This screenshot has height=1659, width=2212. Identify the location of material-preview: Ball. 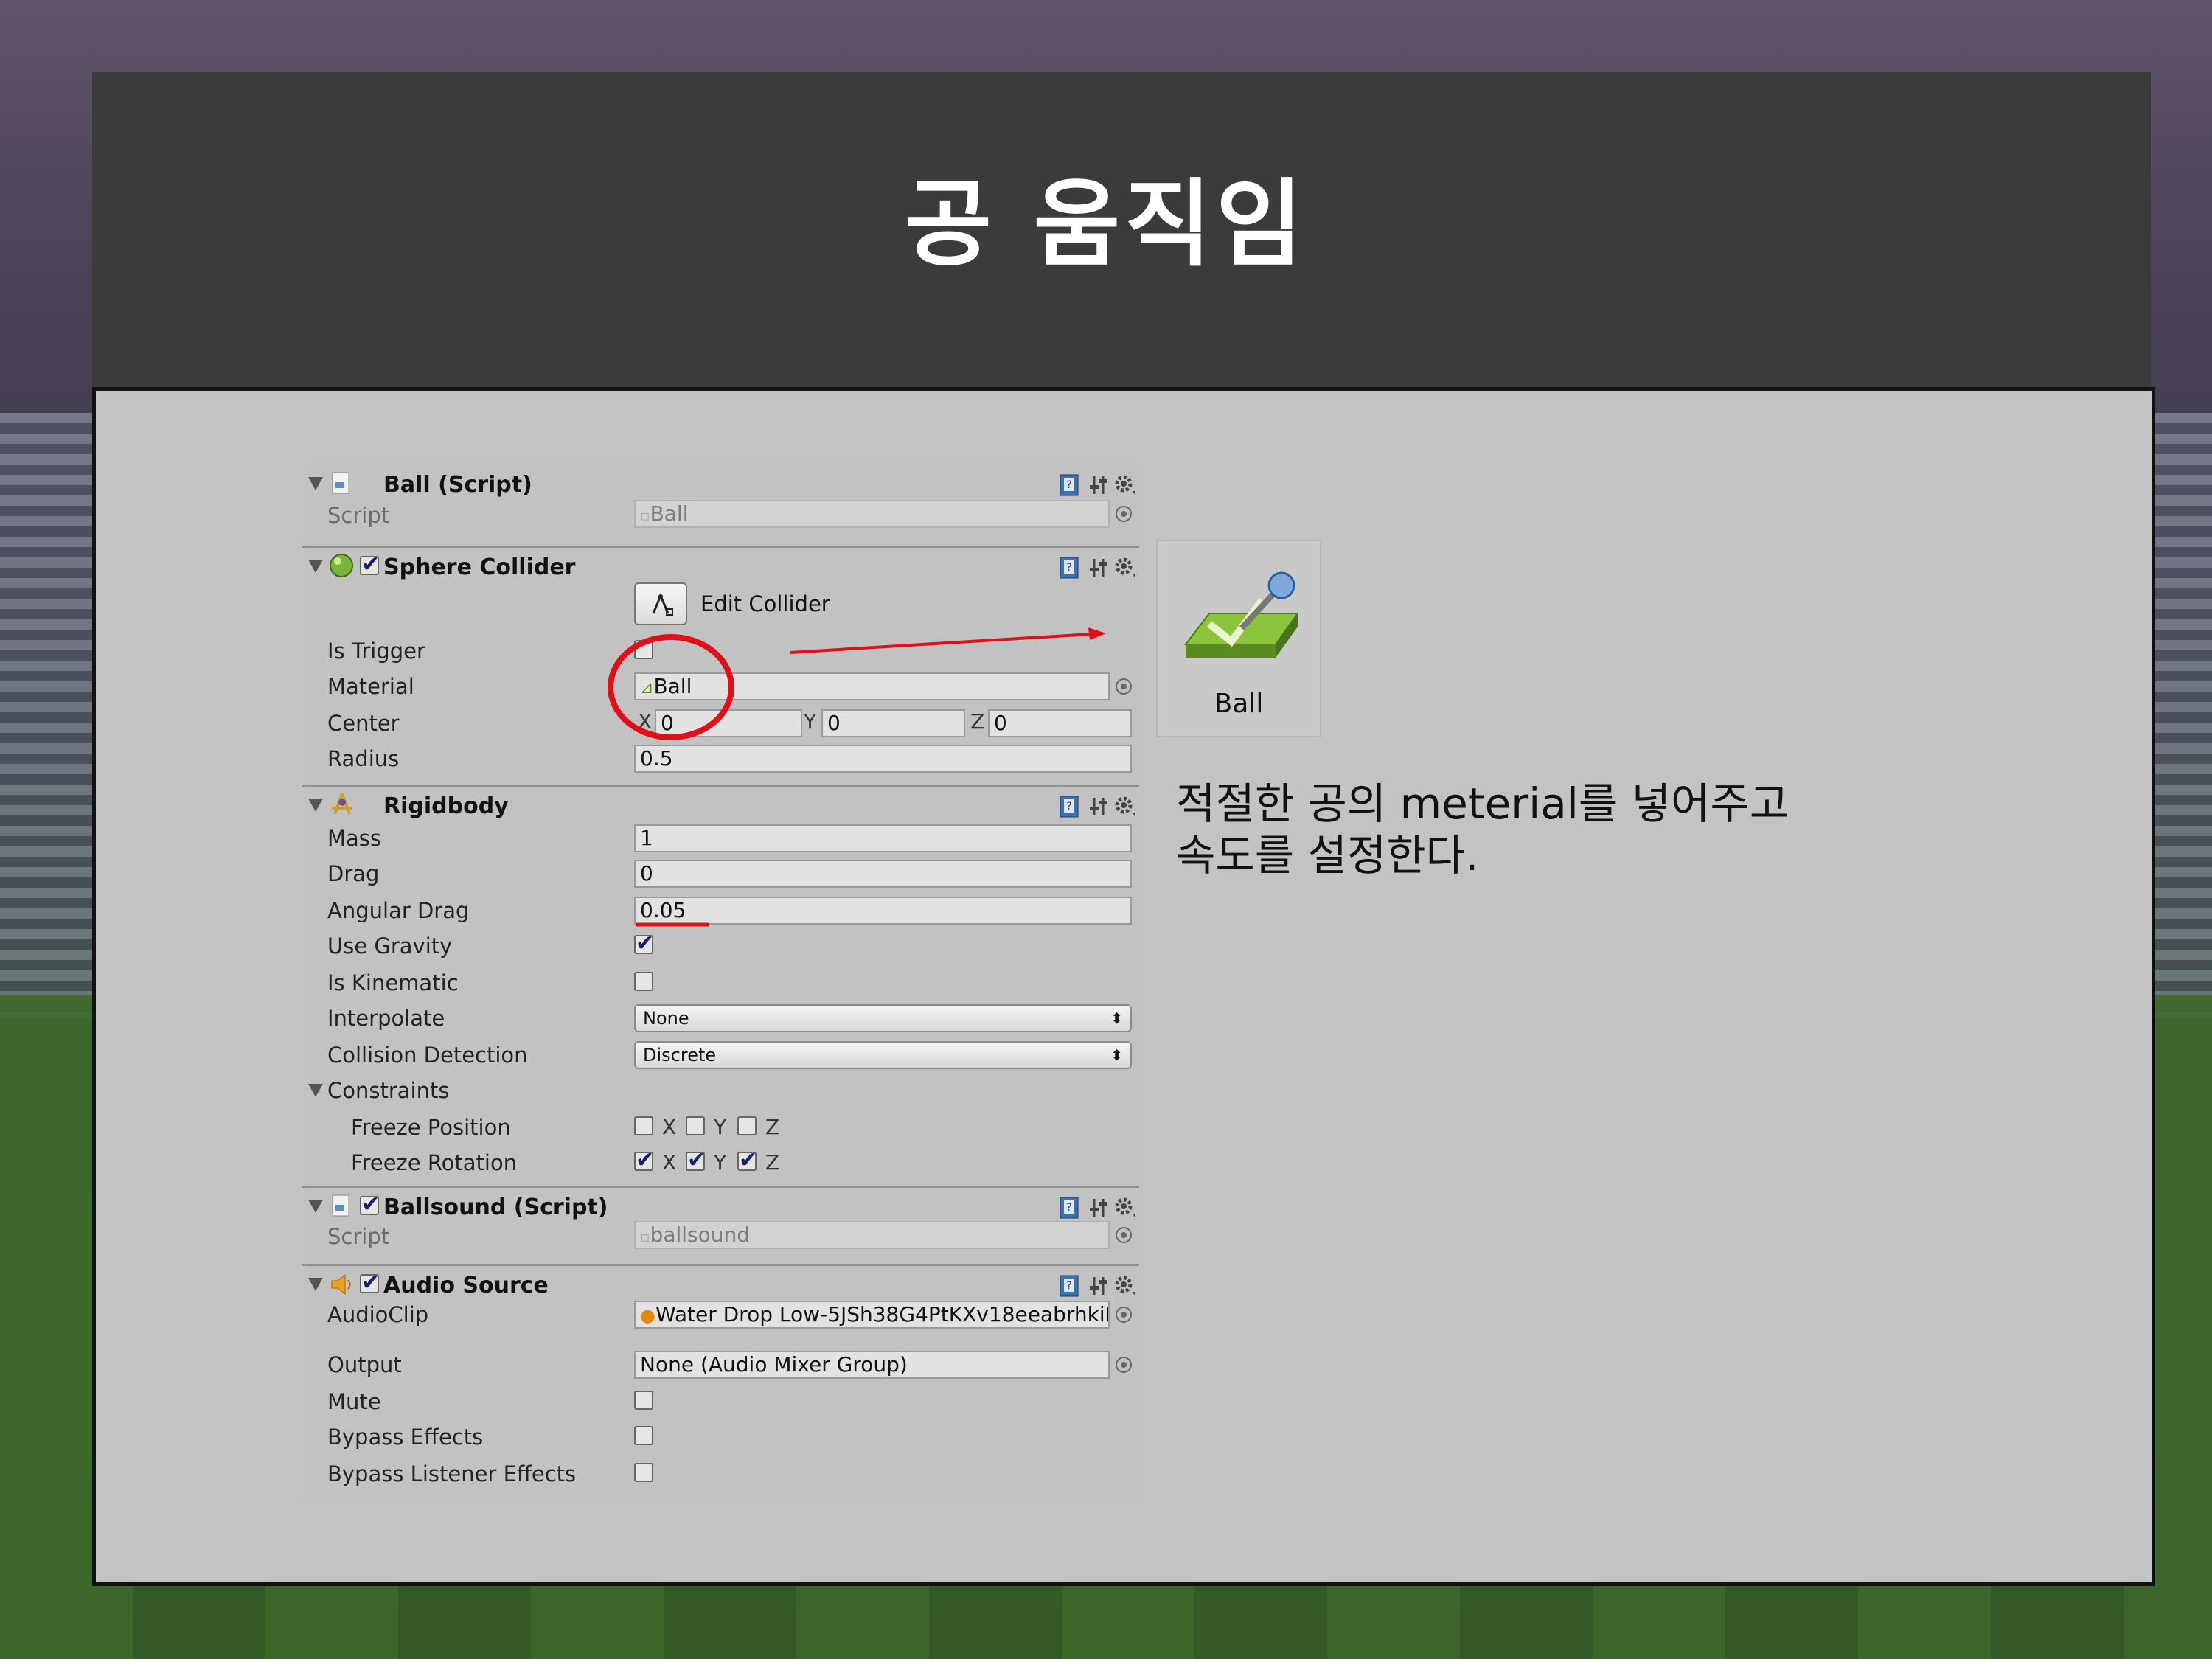
(1238, 638).